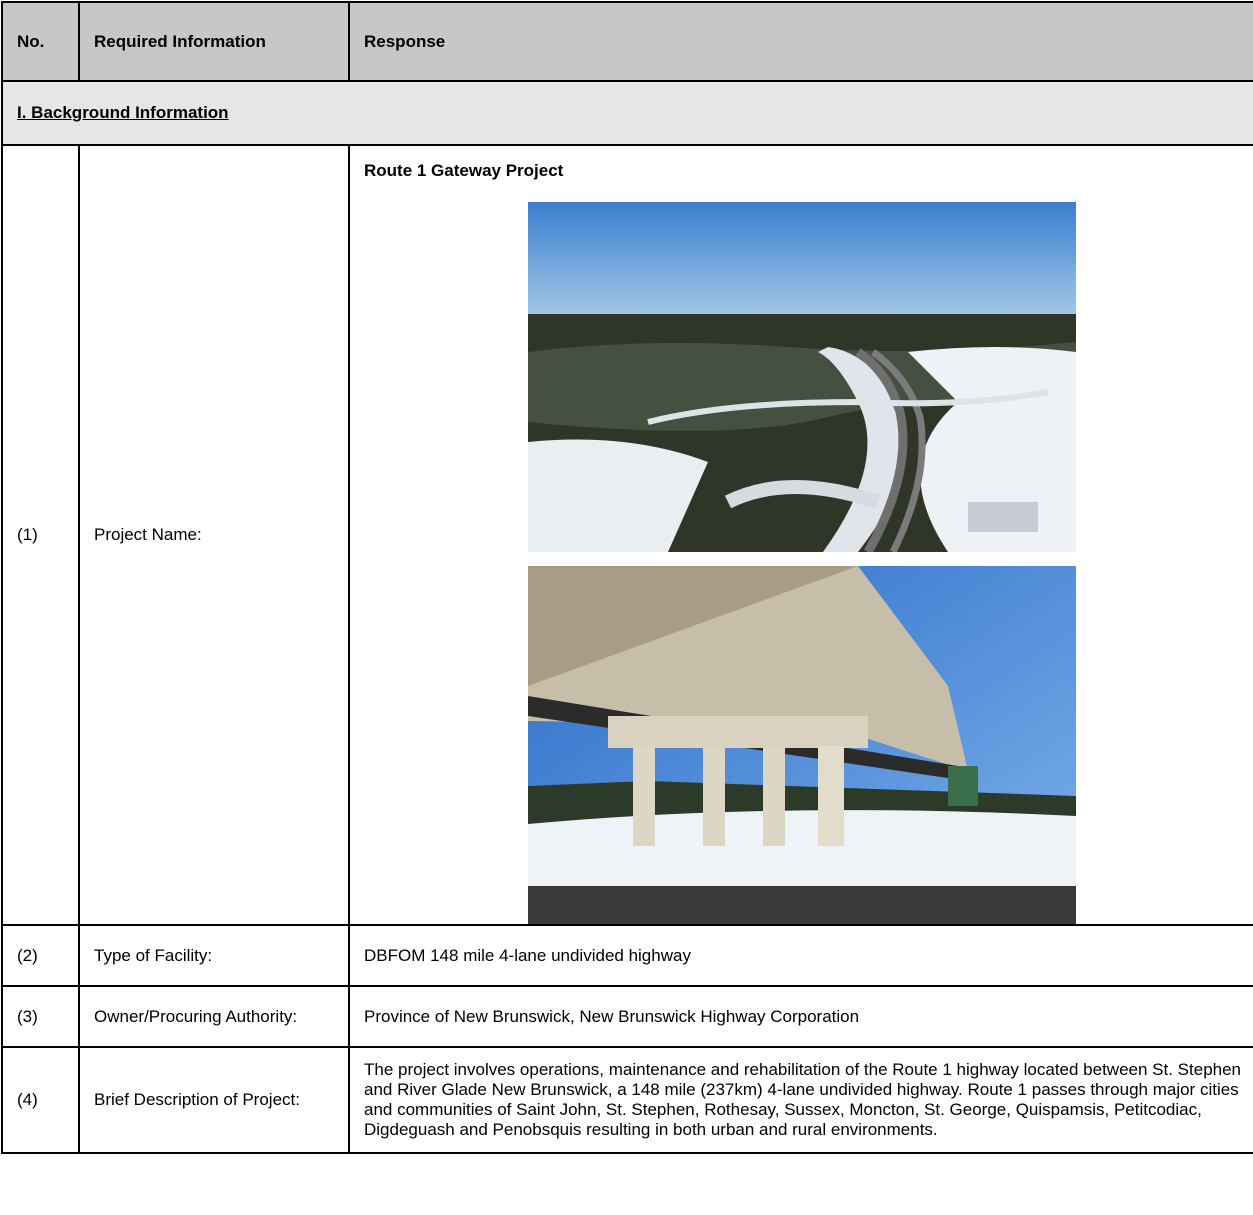 This screenshot has height=1215, width=1253. Describe the element at coordinates (800, 955) in the screenshot. I see `row-response: DBFOM 148 mile 4-lane undivided highway` at that location.